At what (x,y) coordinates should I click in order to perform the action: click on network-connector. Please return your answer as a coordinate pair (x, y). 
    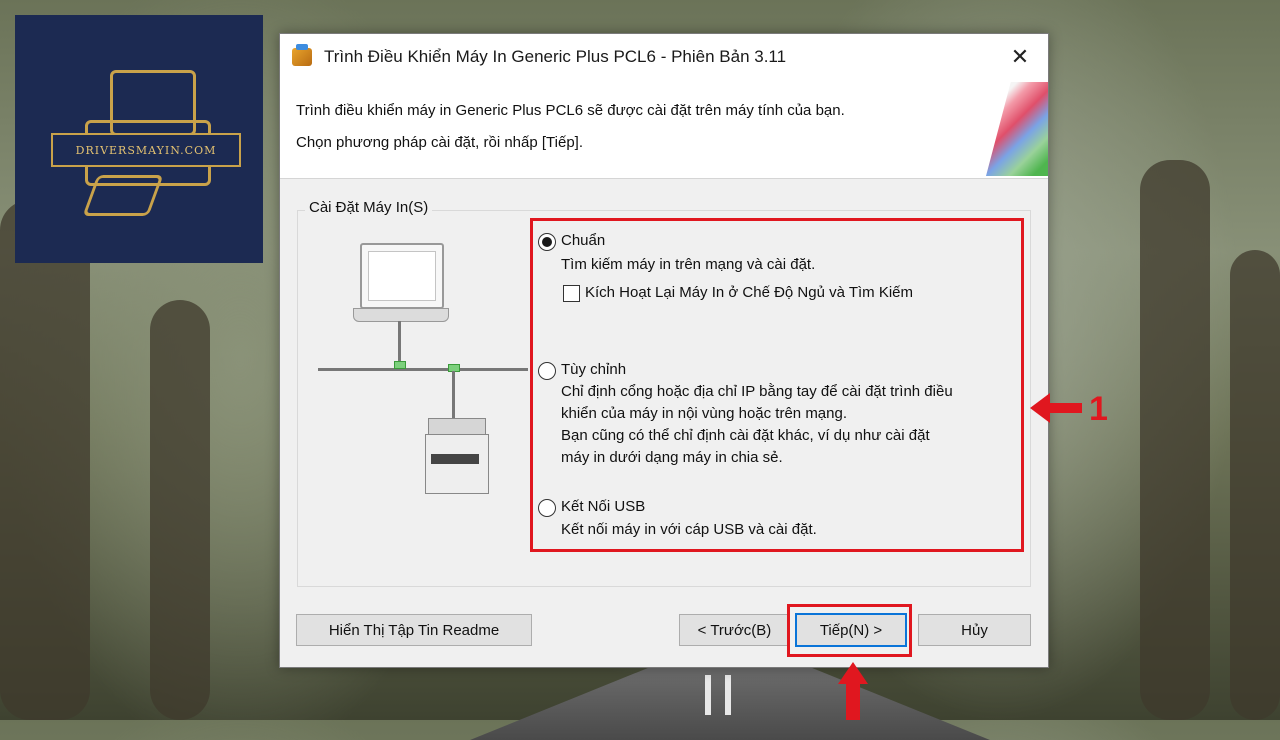
    Looking at the image, I should click on (400, 365).